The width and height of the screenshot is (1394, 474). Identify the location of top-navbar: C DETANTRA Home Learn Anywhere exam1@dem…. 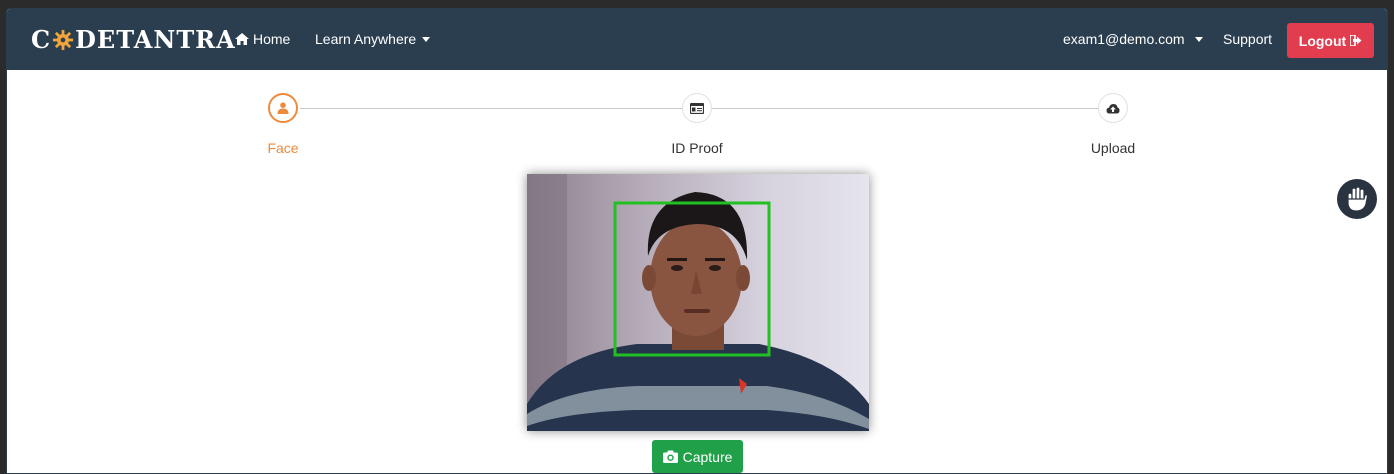
(697, 39).